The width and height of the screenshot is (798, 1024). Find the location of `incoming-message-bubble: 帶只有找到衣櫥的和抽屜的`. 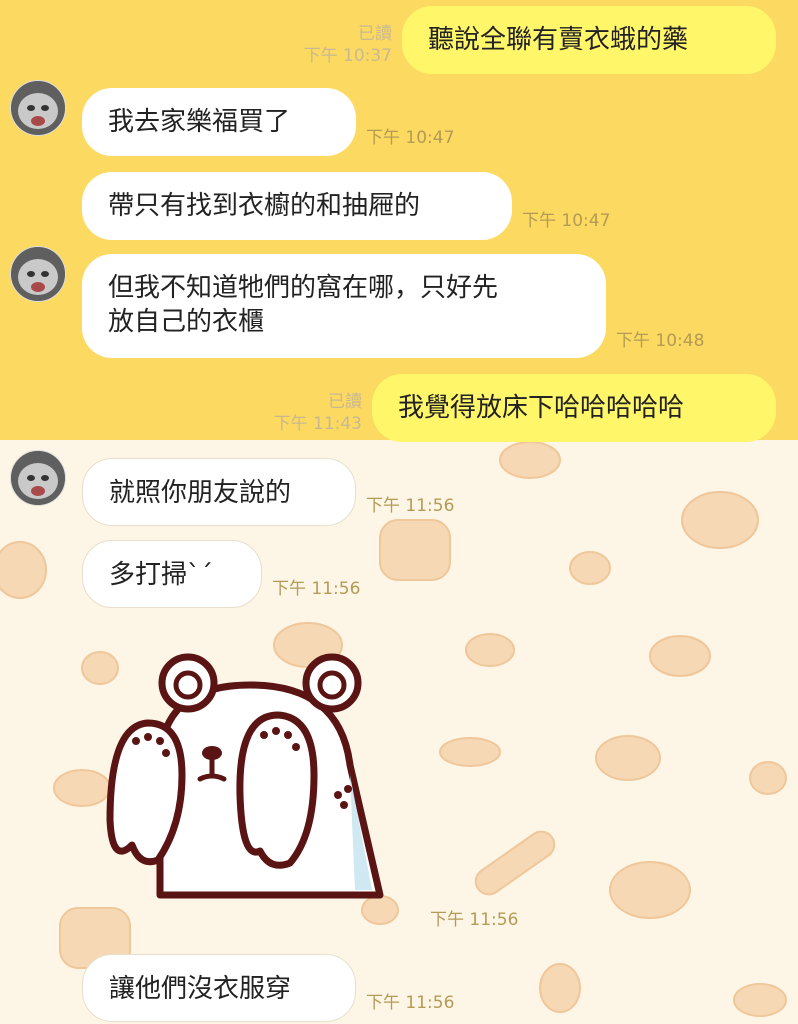

incoming-message-bubble: 帶只有找到衣櫥的和抽屜的 is located at coordinates (297, 206).